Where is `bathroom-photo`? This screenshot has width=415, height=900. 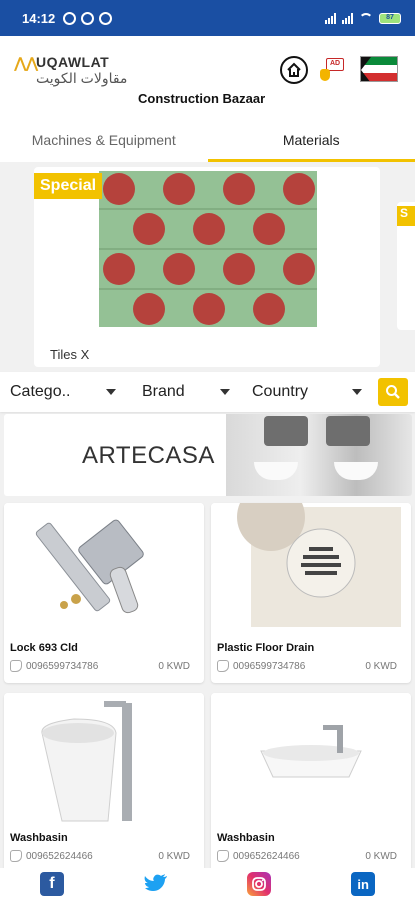
bathroom-photo is located at coordinates (319, 455).